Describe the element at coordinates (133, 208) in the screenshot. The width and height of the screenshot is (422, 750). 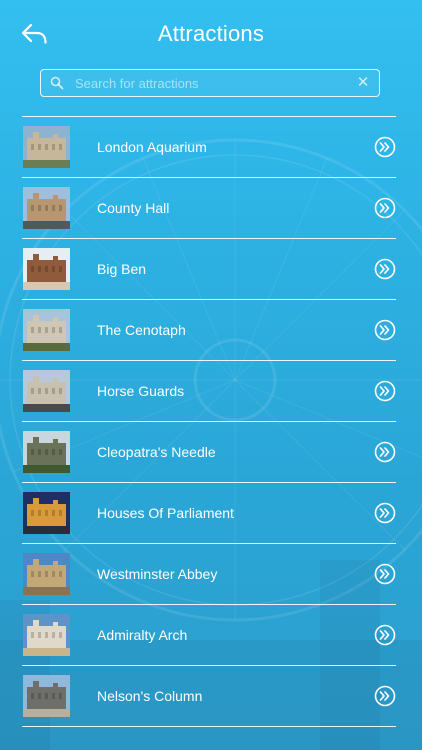
I see `attraction-name: County Hall` at that location.